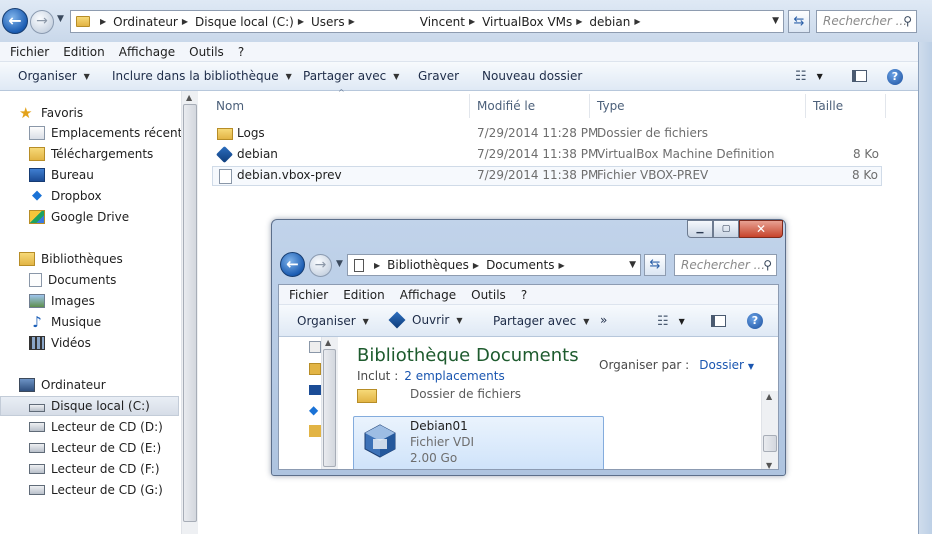 The image size is (932, 534). What do you see at coordinates (609, 22) in the screenshot?
I see `breadcrumb-debian: debian` at bounding box center [609, 22].